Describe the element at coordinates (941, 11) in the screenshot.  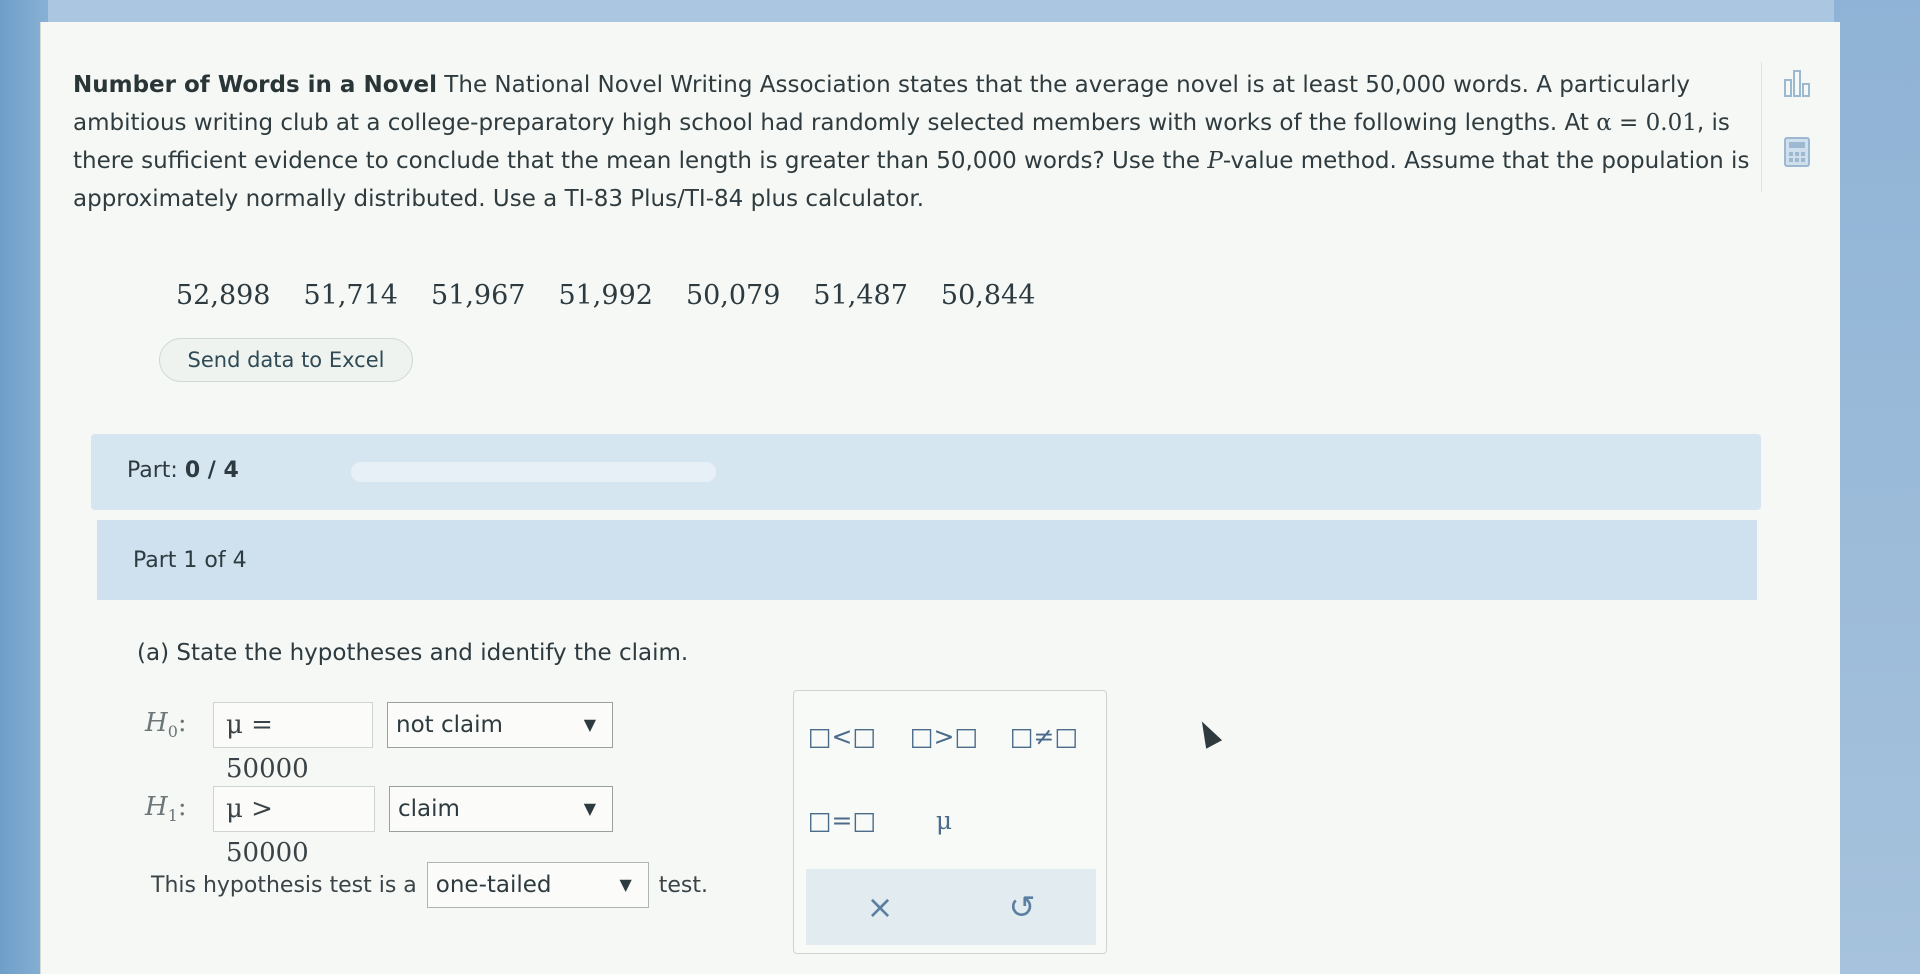
I see `top-strip` at that location.